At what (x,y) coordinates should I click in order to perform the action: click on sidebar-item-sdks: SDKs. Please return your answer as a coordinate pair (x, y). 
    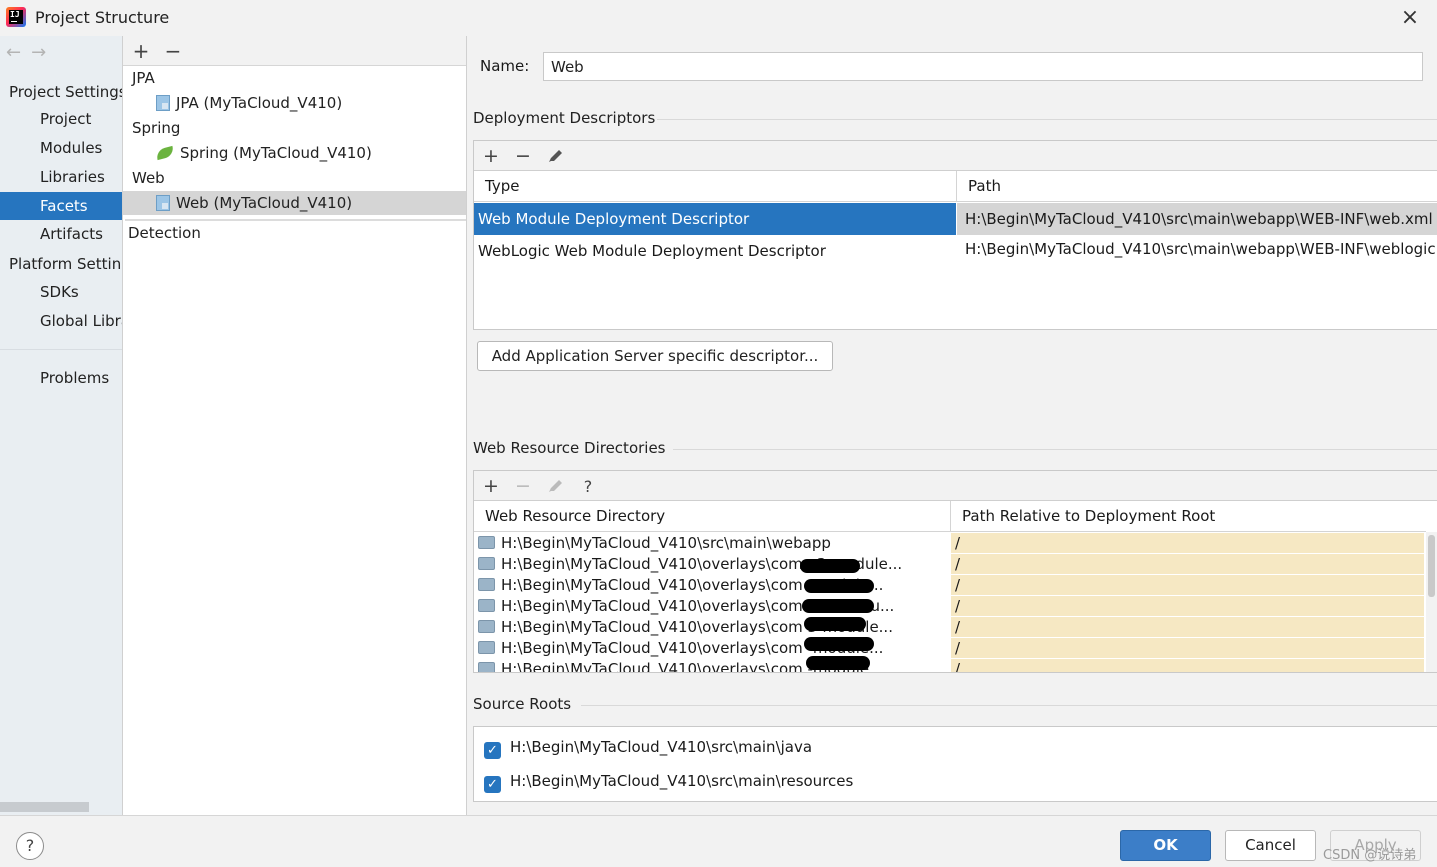
    Looking at the image, I should click on (61, 292).